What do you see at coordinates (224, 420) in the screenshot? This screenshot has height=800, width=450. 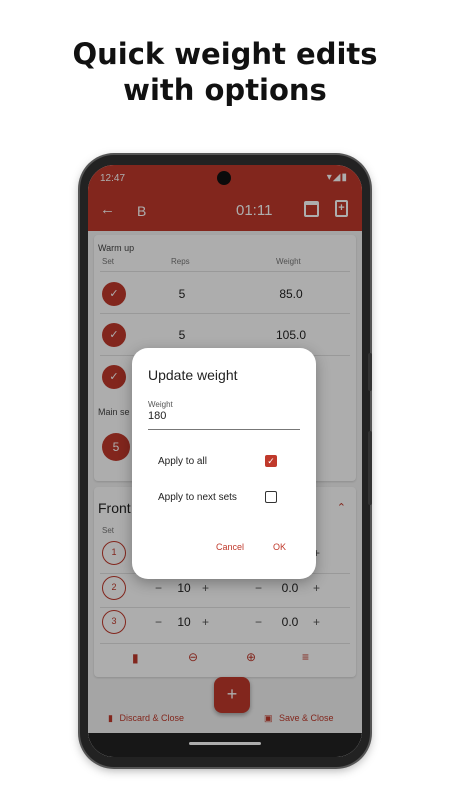 I see `weight-input: 180` at bounding box center [224, 420].